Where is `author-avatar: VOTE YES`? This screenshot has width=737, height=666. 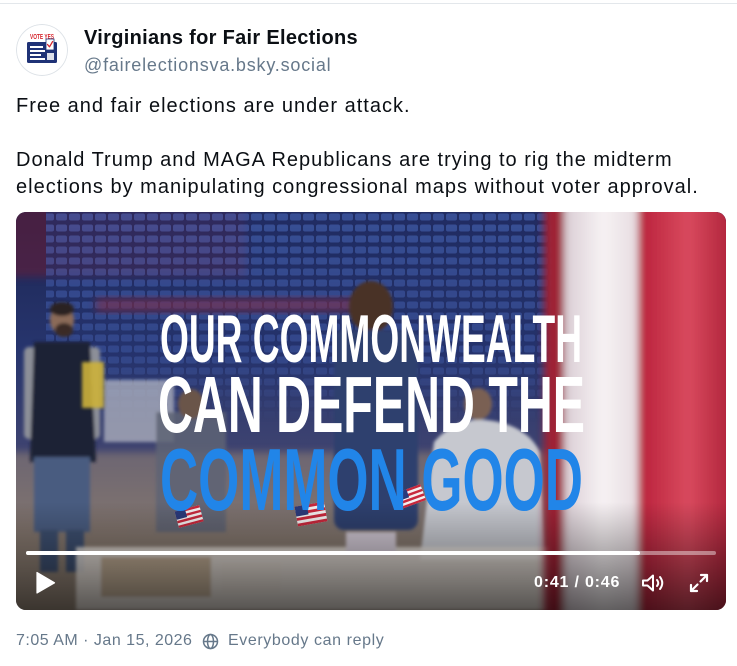 author-avatar: VOTE YES is located at coordinates (42, 50).